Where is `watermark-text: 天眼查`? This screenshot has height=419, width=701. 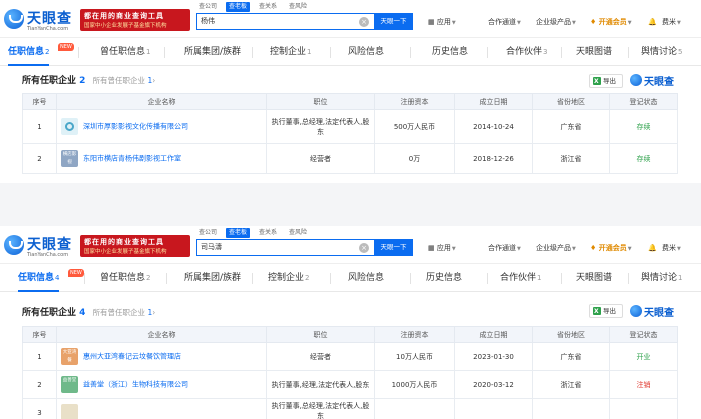
watermark-text: 天眼查 is located at coordinates (659, 313).